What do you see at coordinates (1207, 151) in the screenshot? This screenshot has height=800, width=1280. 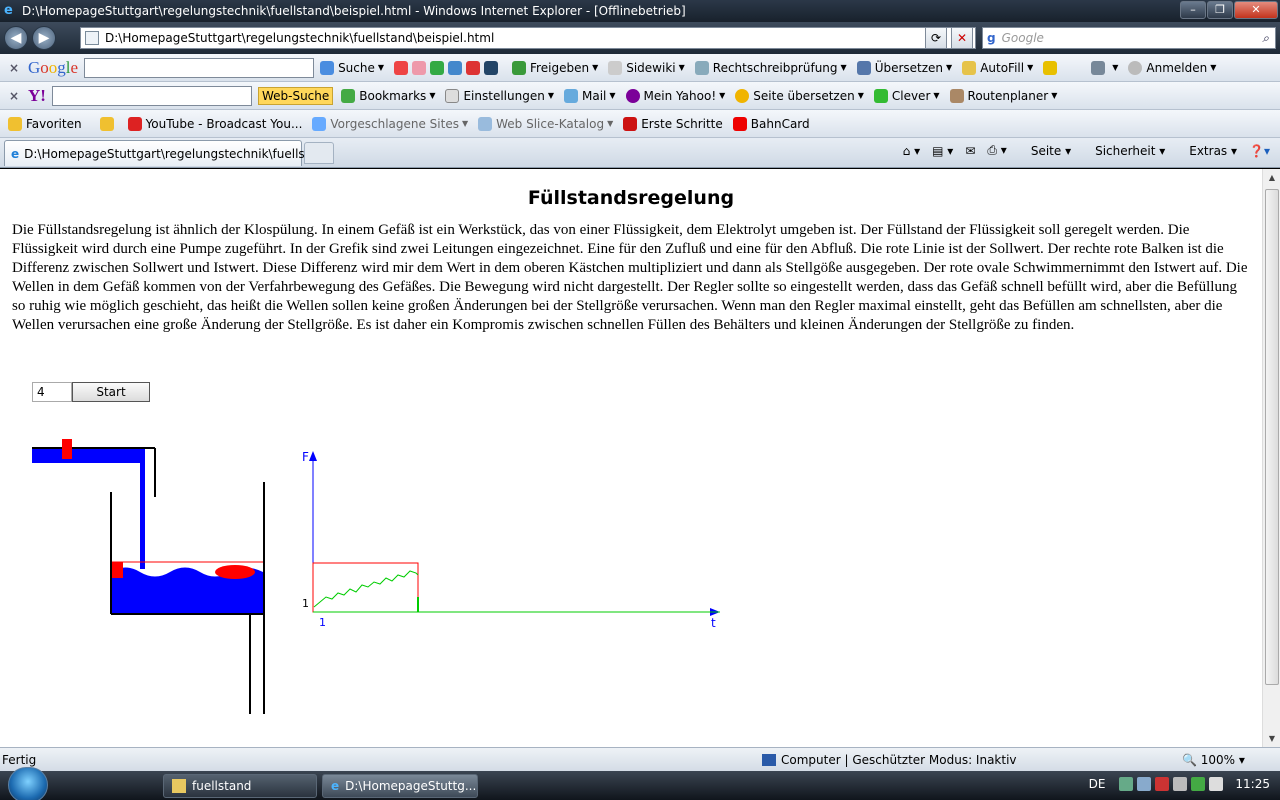 I see `extras-menu: Extras ▾` at bounding box center [1207, 151].